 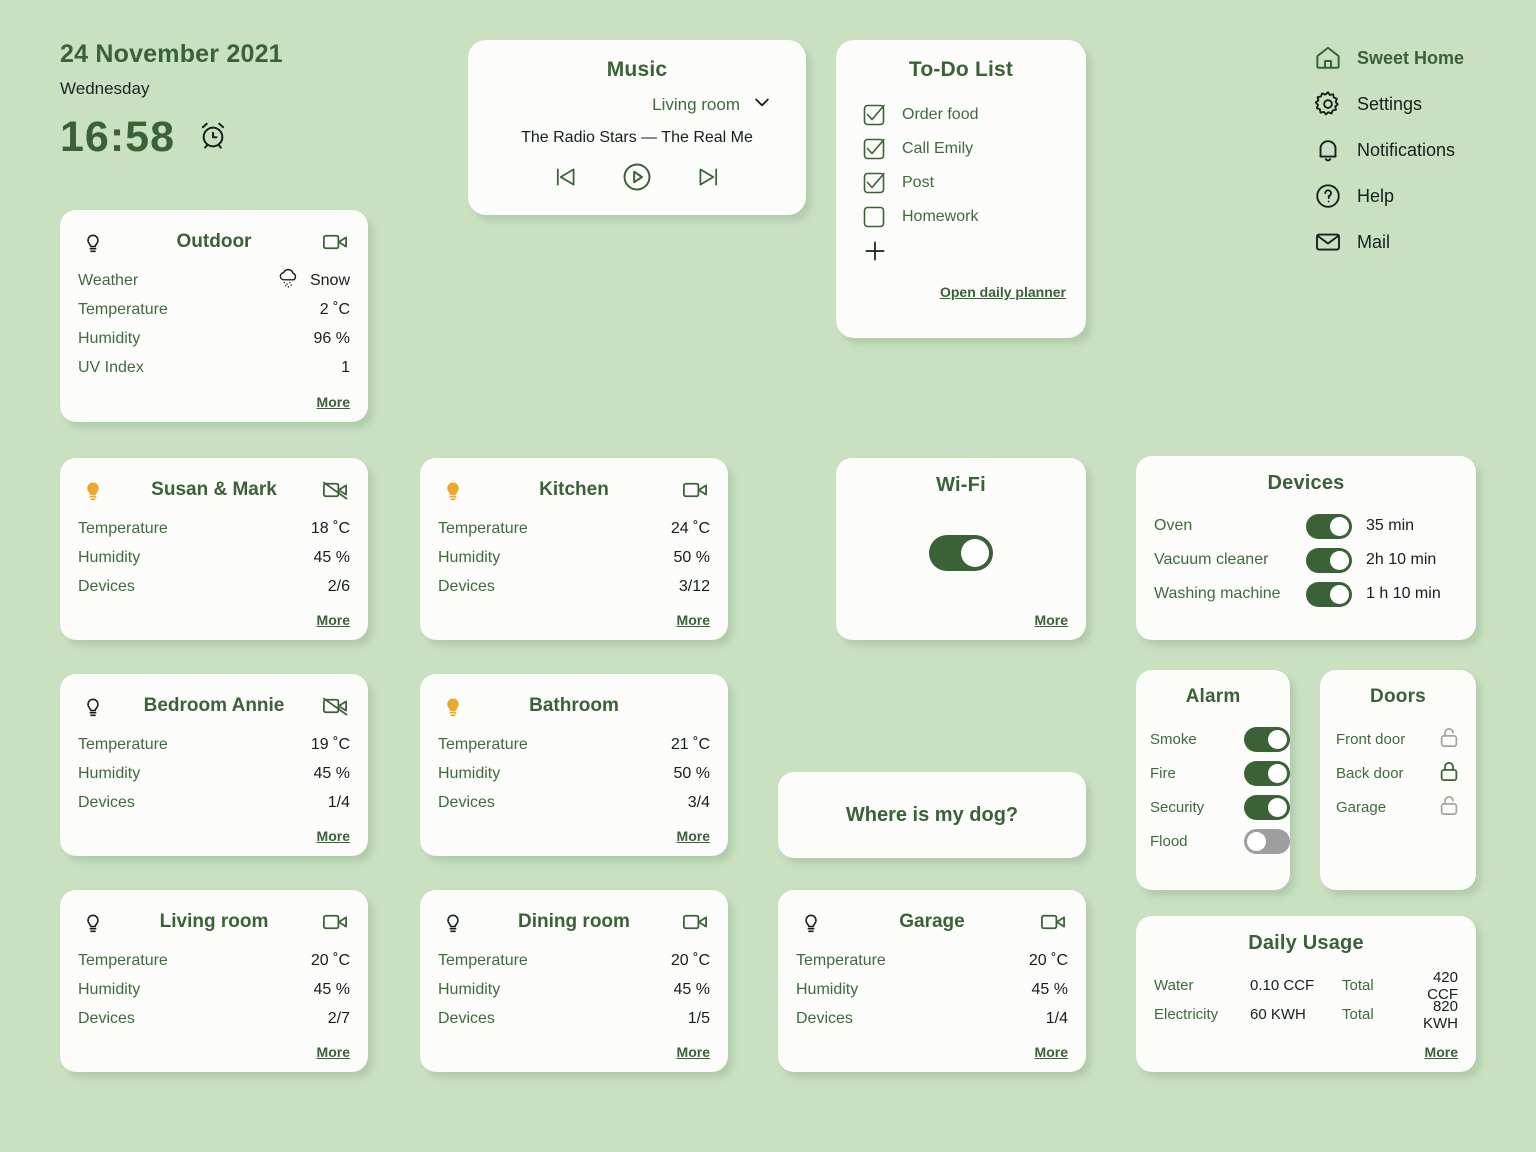 I want to click on data-row: Devices 1/5, so click(x=574, y=1018).